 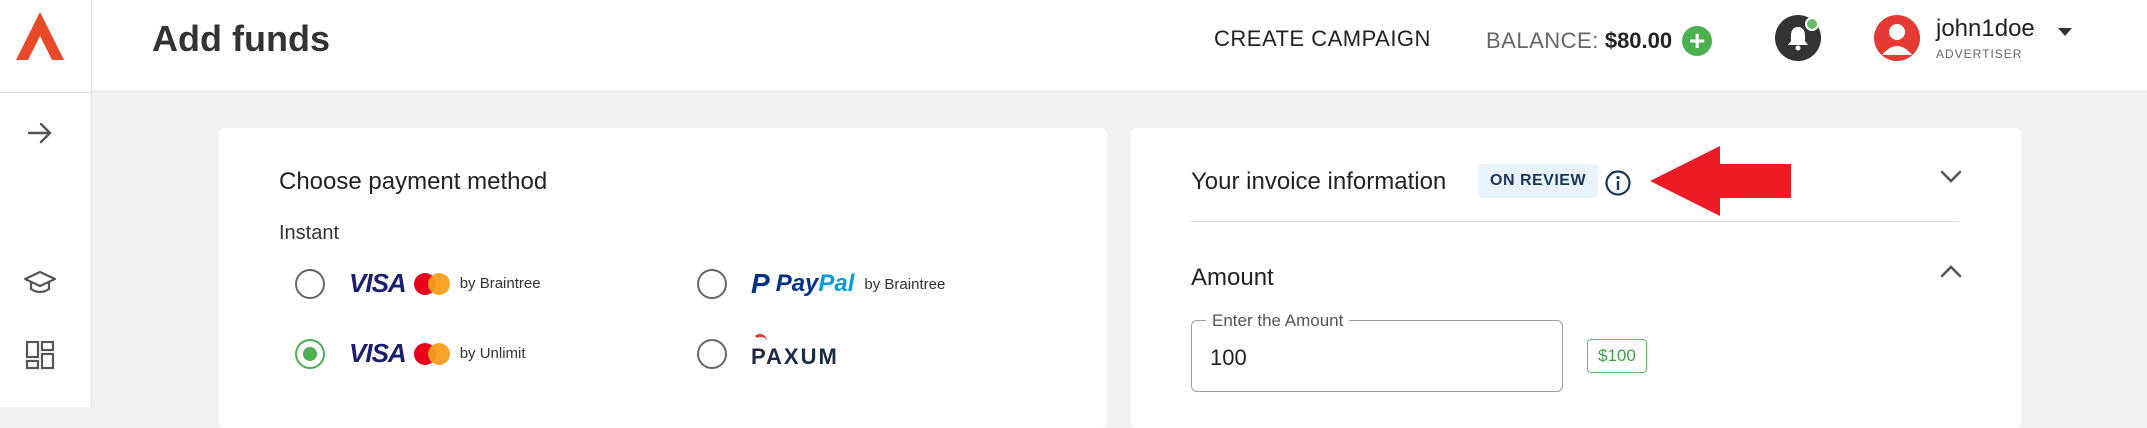 What do you see at coordinates (1985, 28) in the screenshot?
I see `username: john1doe` at bounding box center [1985, 28].